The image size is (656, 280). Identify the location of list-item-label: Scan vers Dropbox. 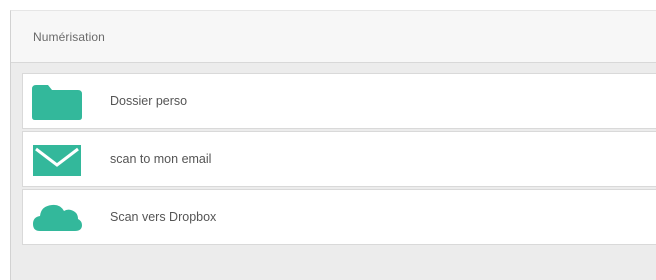
(163, 217).